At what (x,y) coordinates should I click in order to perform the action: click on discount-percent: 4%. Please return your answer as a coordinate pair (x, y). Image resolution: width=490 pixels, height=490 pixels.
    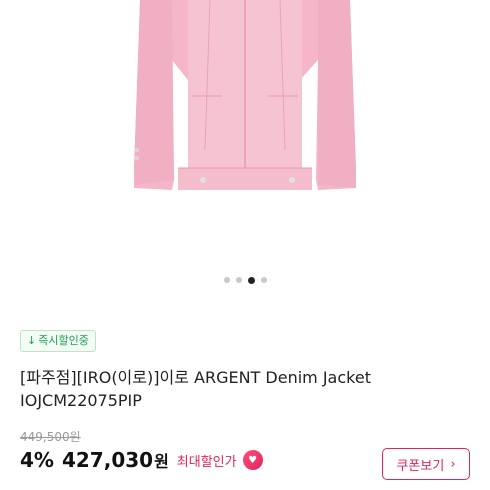
    Looking at the image, I should click on (37, 460).